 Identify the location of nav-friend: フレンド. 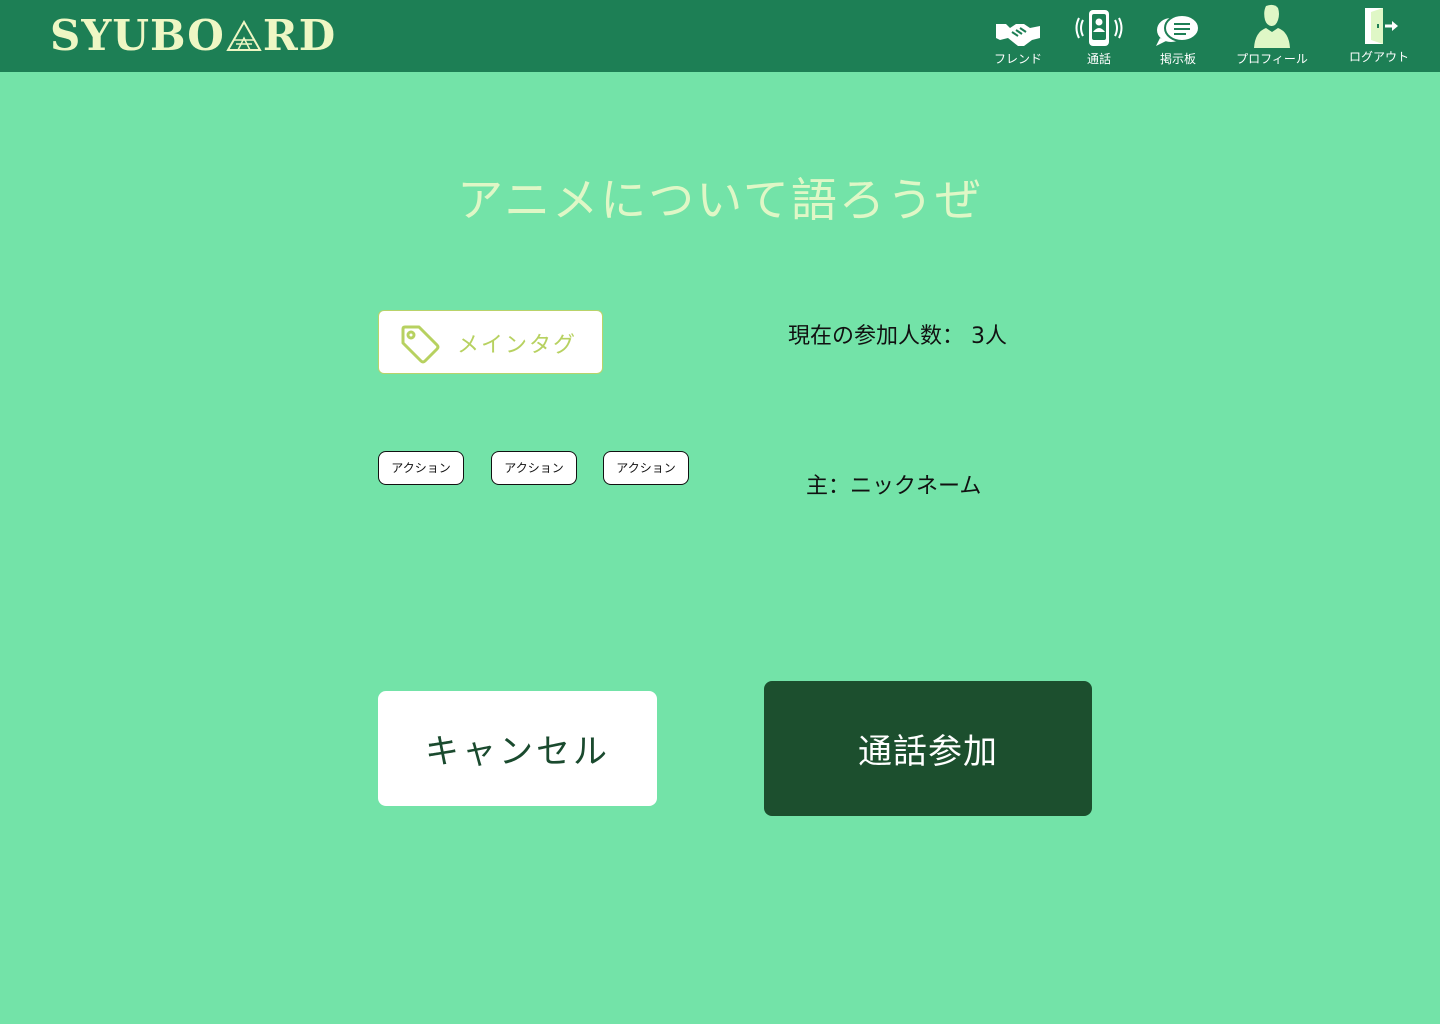
(1018, 36).